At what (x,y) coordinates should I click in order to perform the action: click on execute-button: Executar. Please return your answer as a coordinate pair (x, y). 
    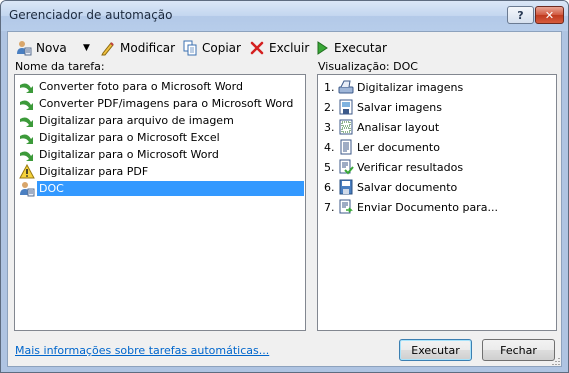
    Looking at the image, I should click on (435, 350).